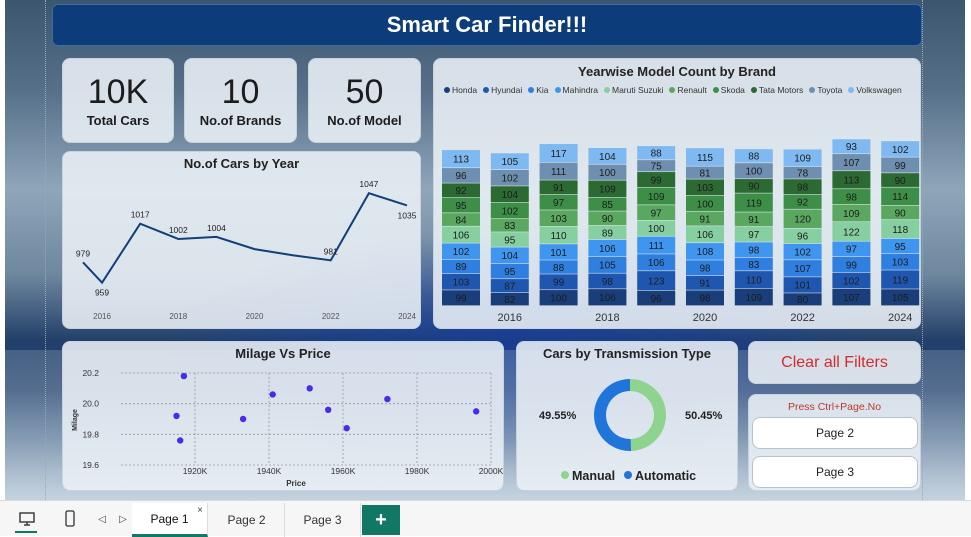 Image resolution: width=971 pixels, height=537 pixels. Describe the element at coordinates (123, 519) in the screenshot. I see `next-page-icon: ▷` at that location.